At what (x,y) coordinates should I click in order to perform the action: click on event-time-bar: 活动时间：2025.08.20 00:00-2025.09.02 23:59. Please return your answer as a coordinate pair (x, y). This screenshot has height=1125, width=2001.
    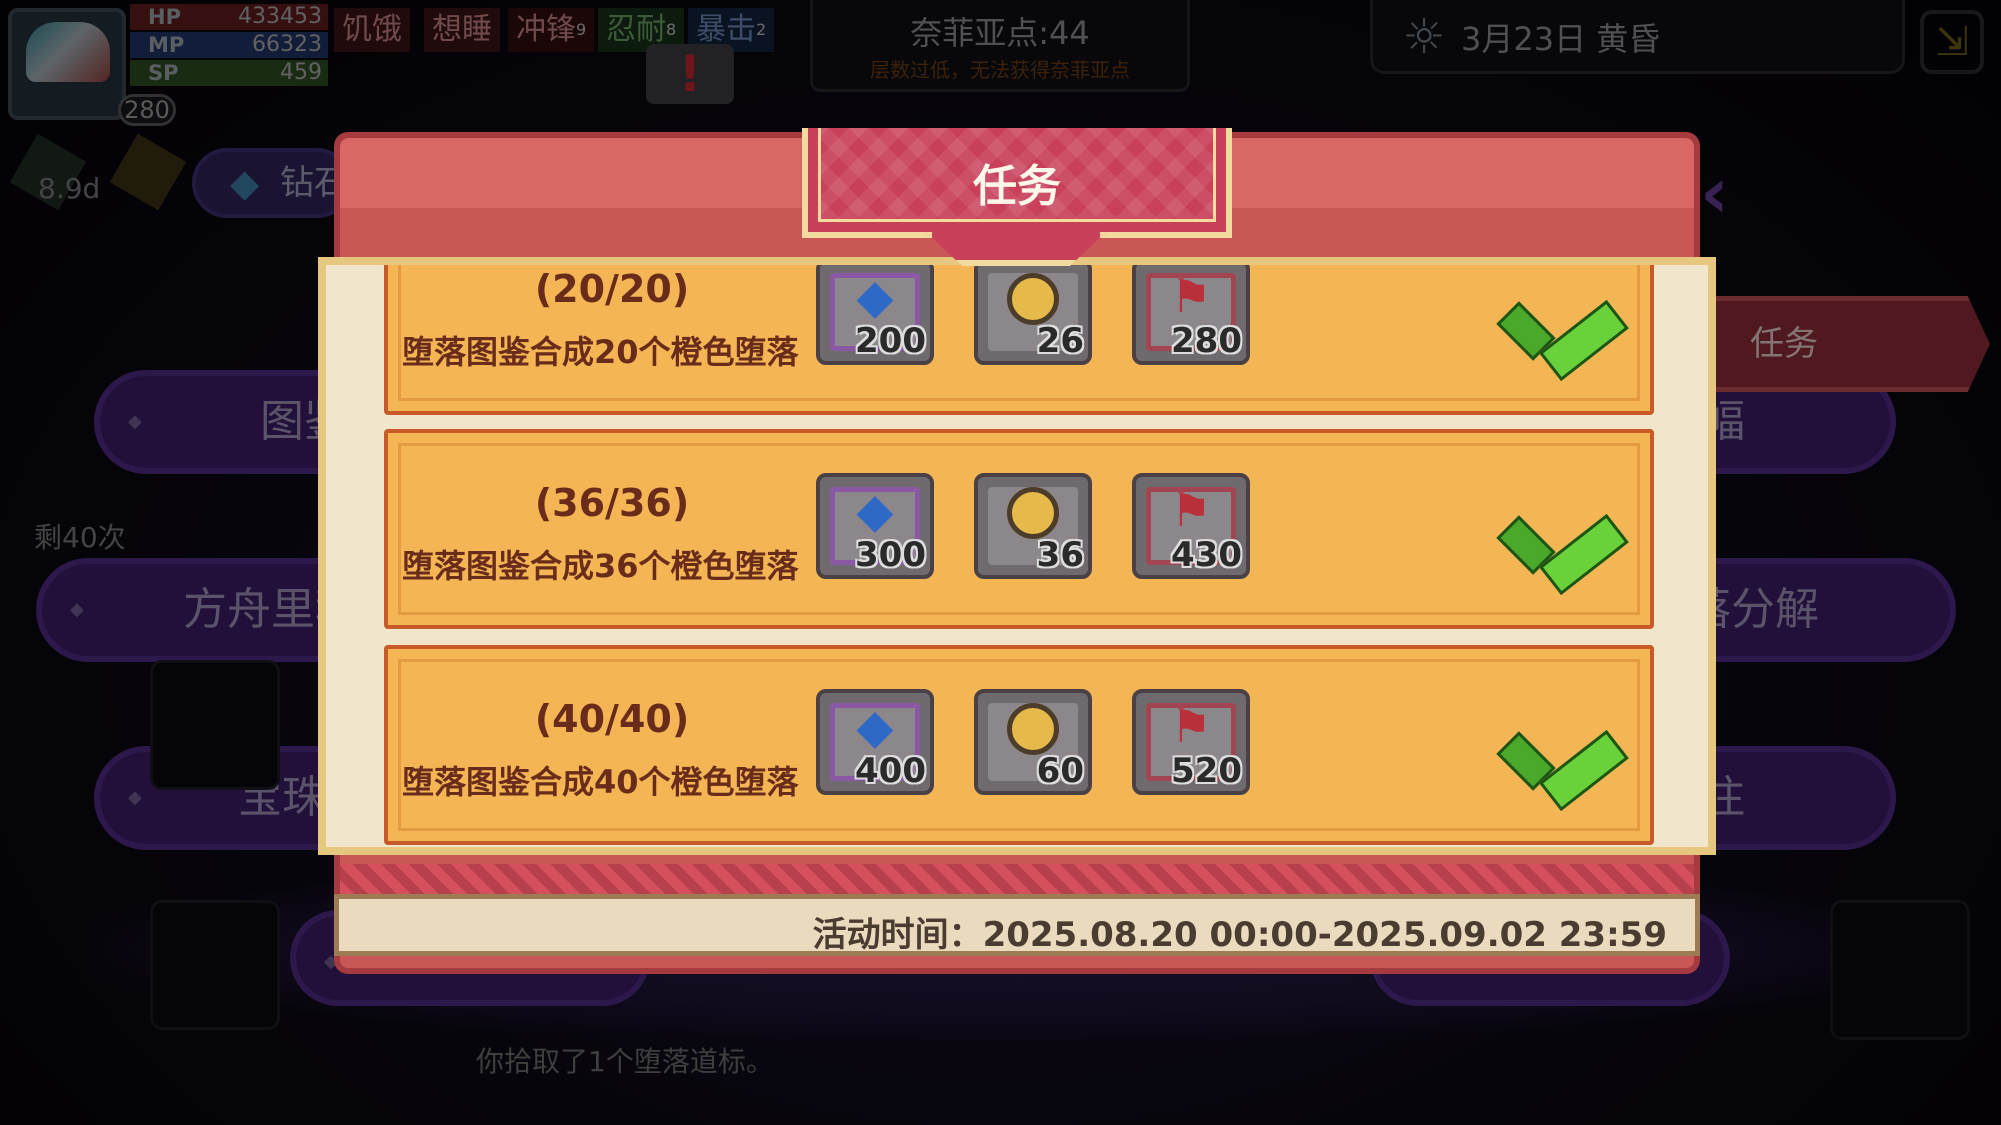
    Looking at the image, I should click on (1017, 925).